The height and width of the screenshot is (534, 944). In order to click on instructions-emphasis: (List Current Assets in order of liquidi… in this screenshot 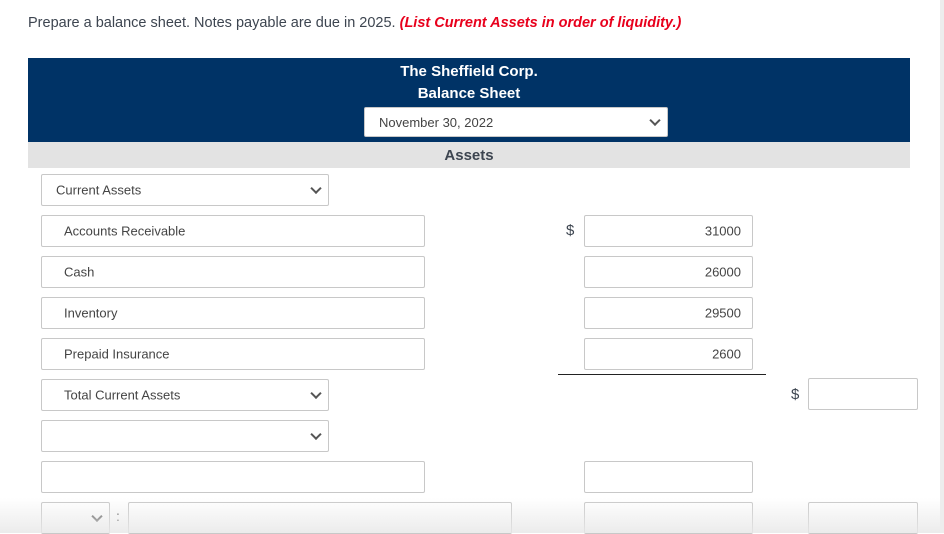, I will do `click(540, 23)`.